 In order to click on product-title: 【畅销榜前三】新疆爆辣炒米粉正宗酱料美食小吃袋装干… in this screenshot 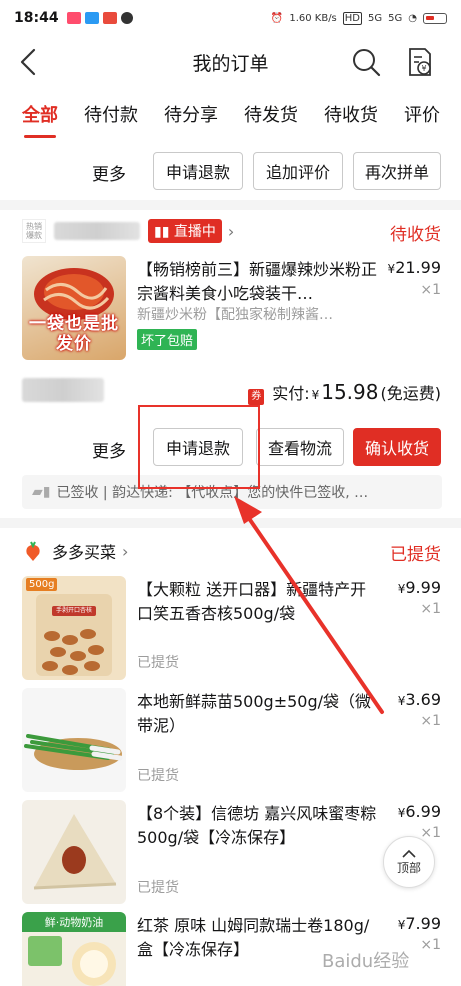, I will do `click(259, 282)`.